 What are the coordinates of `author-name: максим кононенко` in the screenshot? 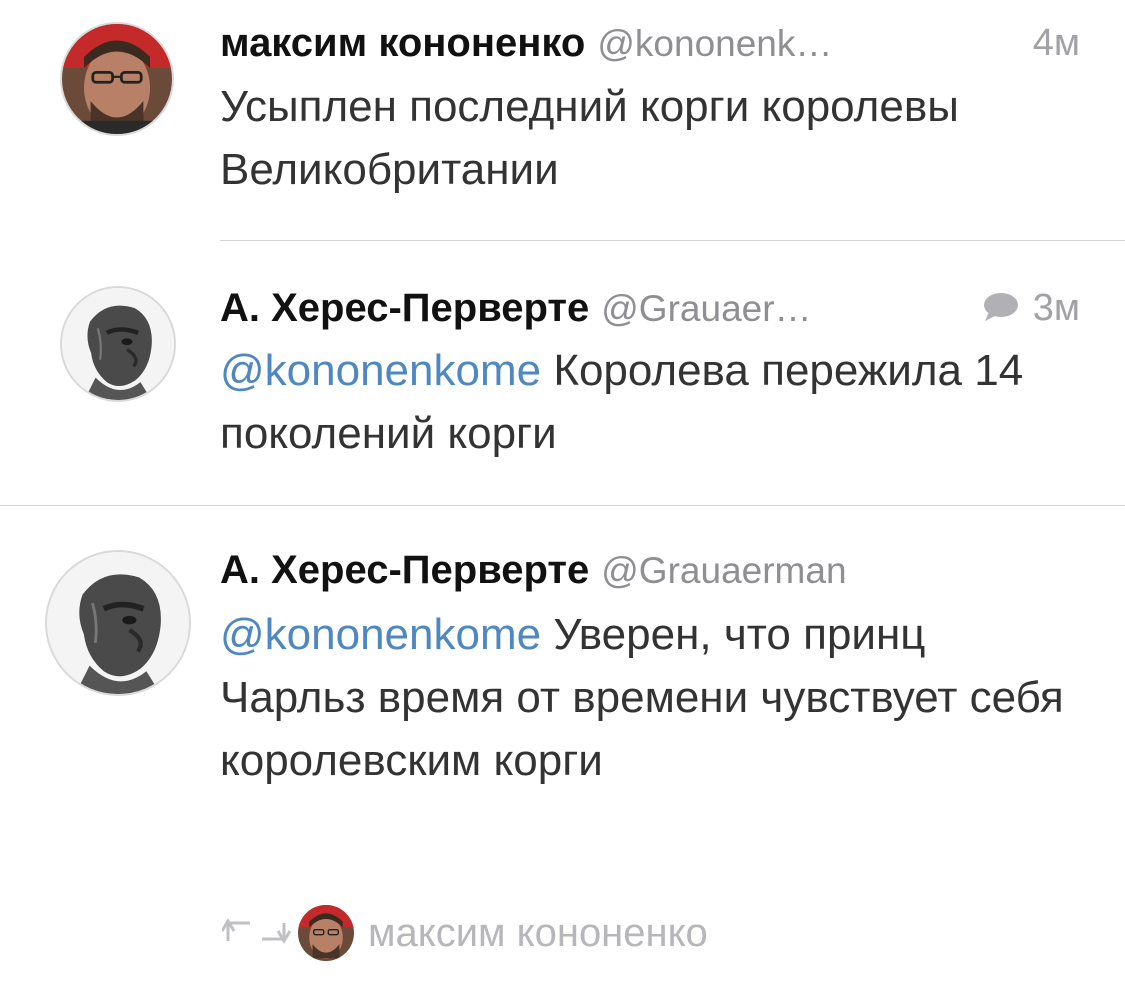 It's located at (402, 43).